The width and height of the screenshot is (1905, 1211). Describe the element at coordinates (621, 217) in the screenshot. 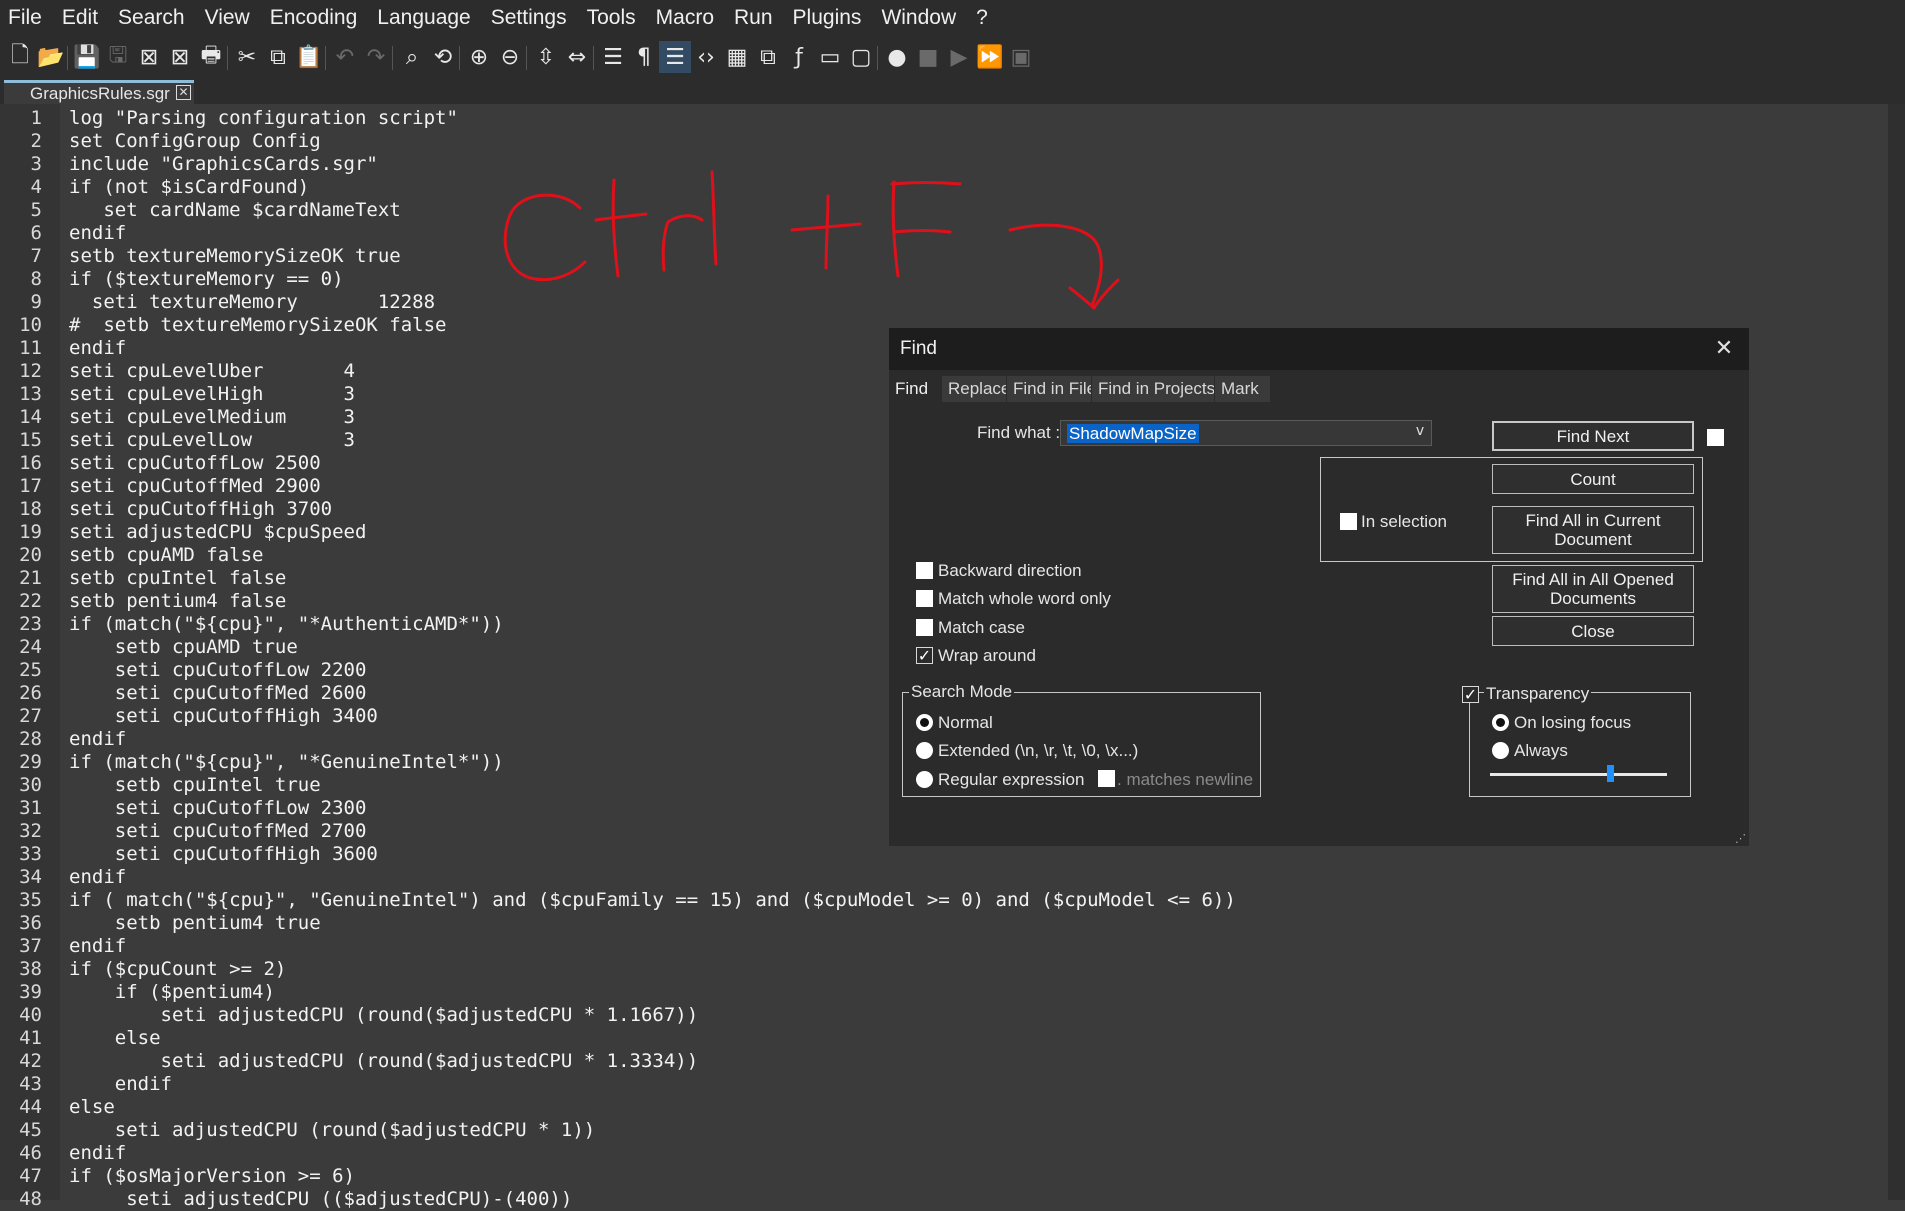

I see `annotation-letter-t2` at that location.